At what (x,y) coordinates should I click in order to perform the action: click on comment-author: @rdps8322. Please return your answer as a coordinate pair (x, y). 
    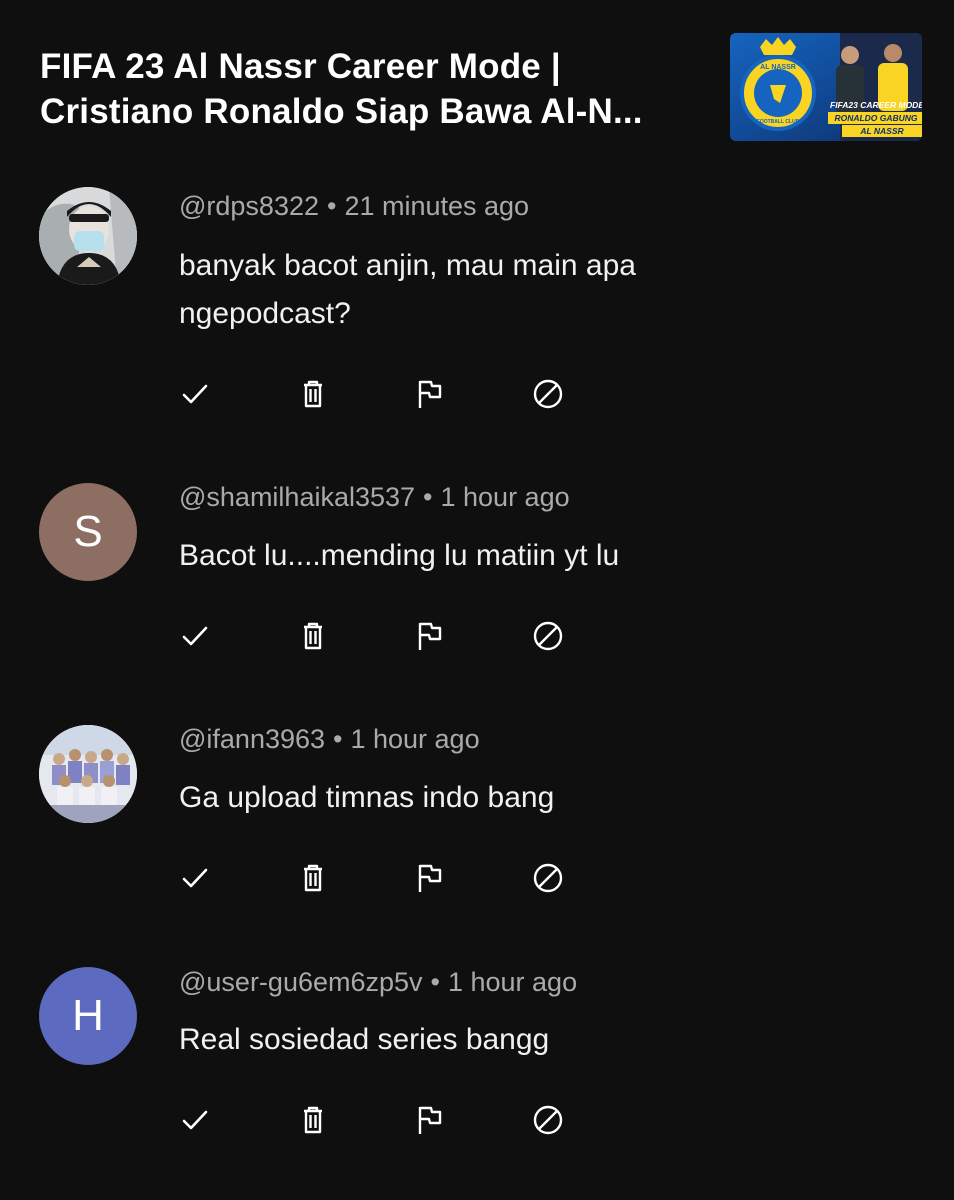
    Looking at the image, I should click on (249, 206).